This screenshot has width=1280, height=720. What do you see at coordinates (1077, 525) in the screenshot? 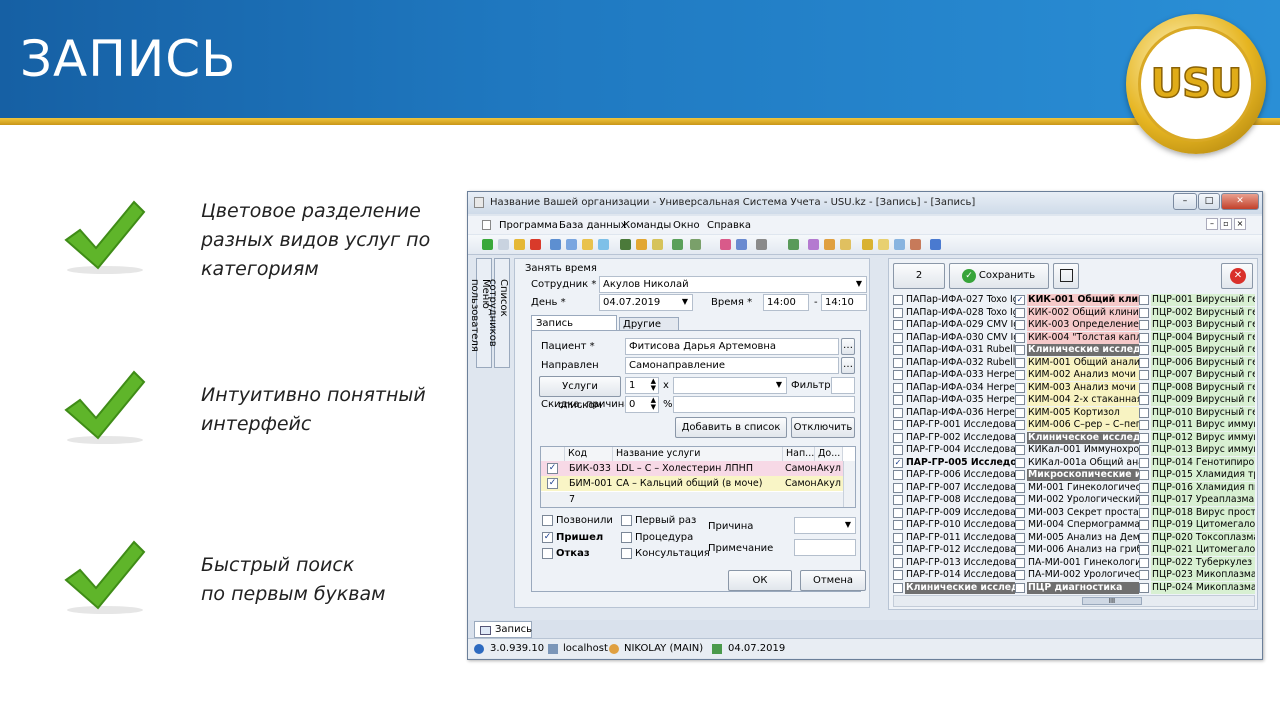
I see `service-item: МИ-004 Спермограмма` at bounding box center [1077, 525].